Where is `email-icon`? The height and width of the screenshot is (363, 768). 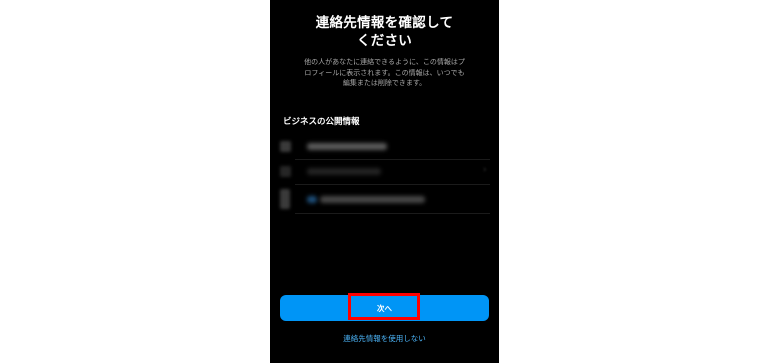 email-icon is located at coordinates (285, 146).